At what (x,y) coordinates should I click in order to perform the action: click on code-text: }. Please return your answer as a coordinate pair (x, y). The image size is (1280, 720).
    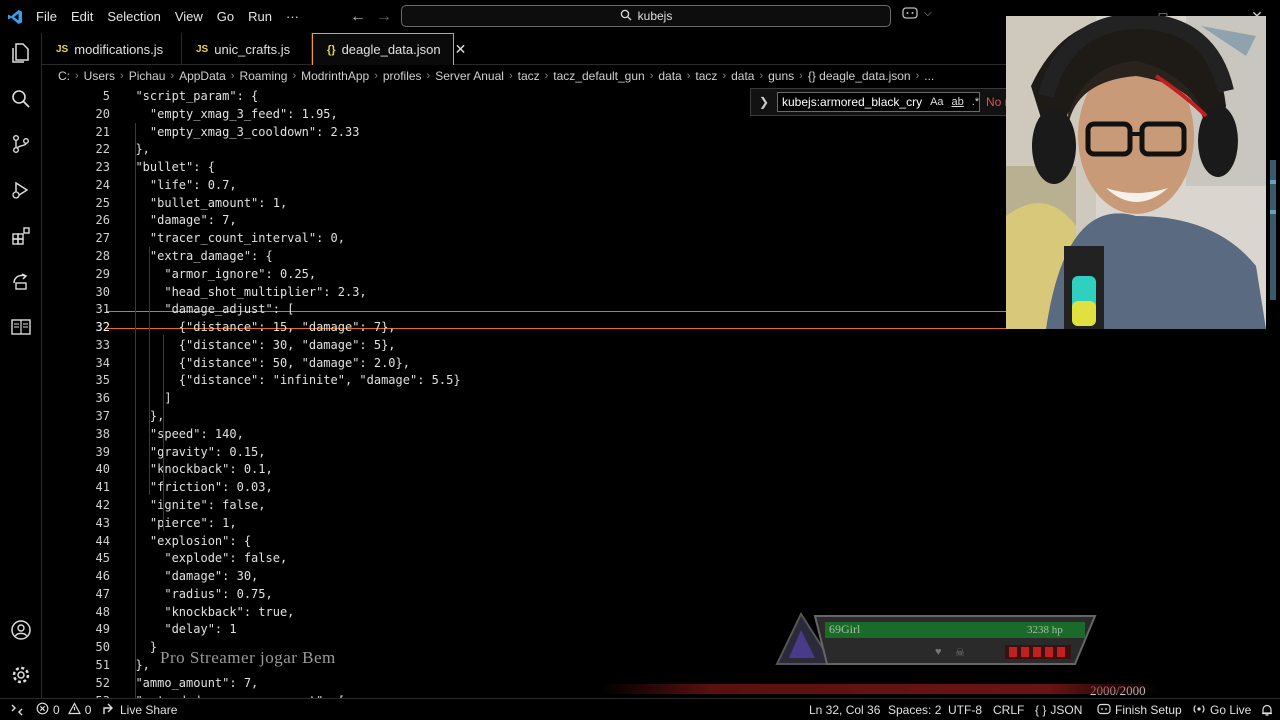
    Looking at the image, I should click on (139, 647).